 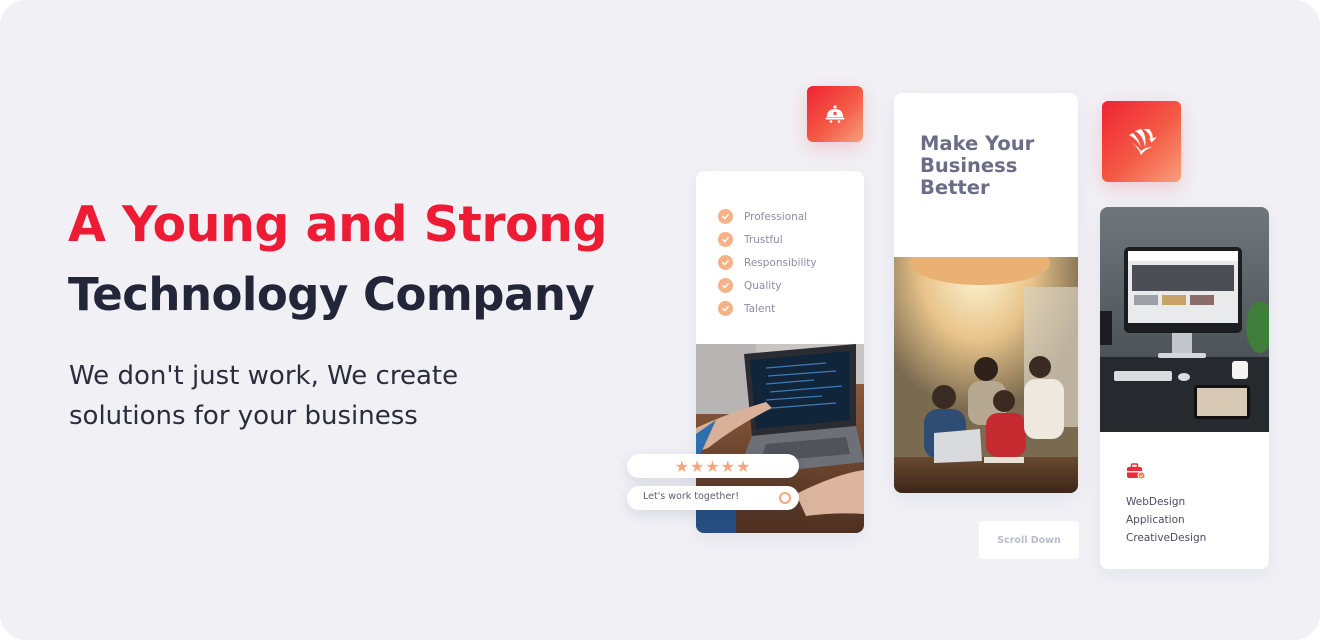 I want to click on logo-tile, so click(x=1141, y=141).